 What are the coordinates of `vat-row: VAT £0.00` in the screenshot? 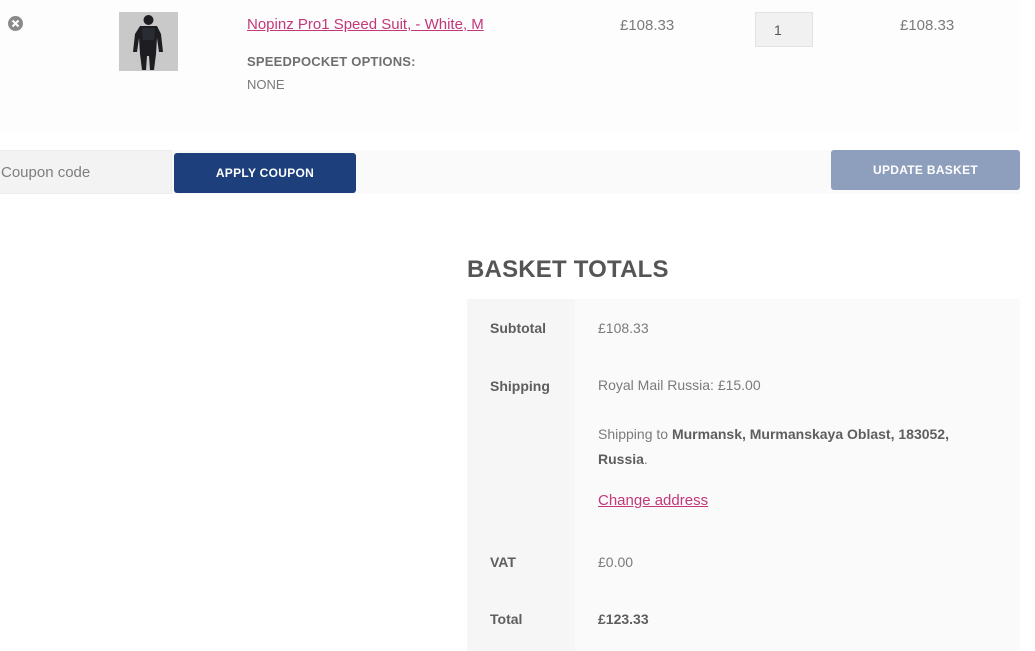 It's located at (743, 562).